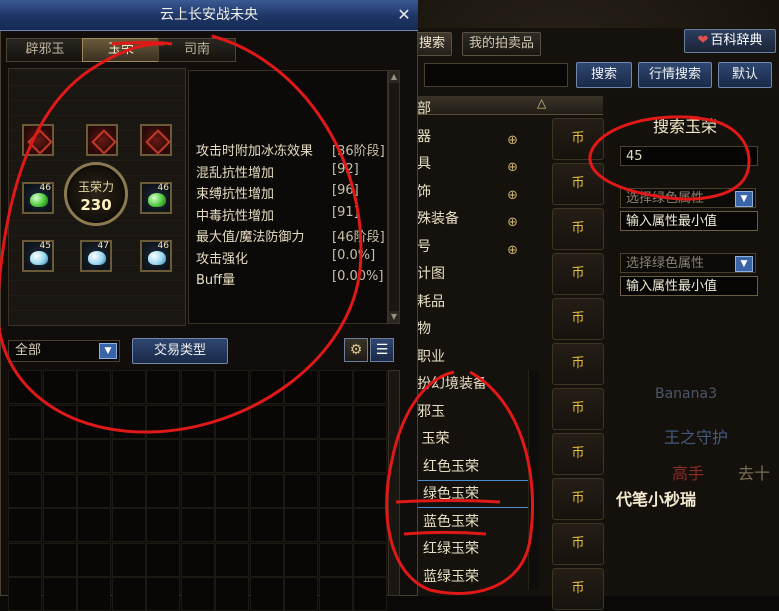 The image size is (779, 611). What do you see at coordinates (394, 77) in the screenshot?
I see `scroll-up-icon: ▲` at bounding box center [394, 77].